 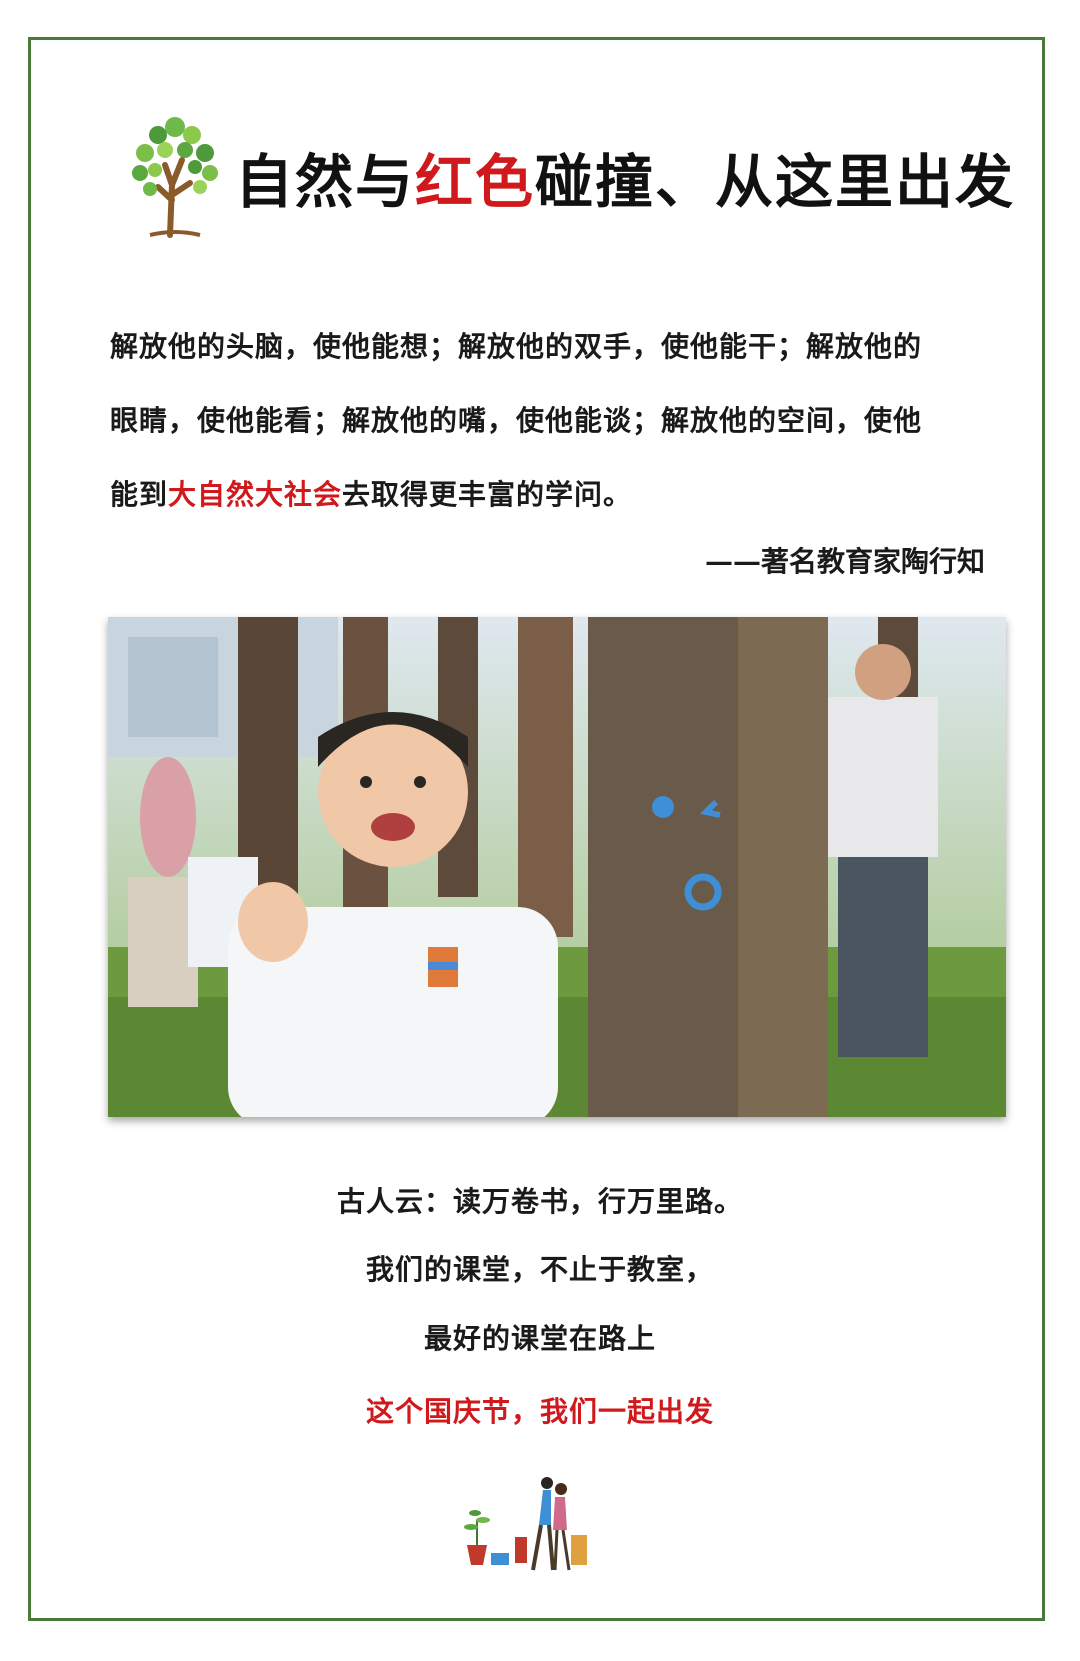 I want to click on header: 自然与红色碰撞、从这里出发, so click(x=575, y=175).